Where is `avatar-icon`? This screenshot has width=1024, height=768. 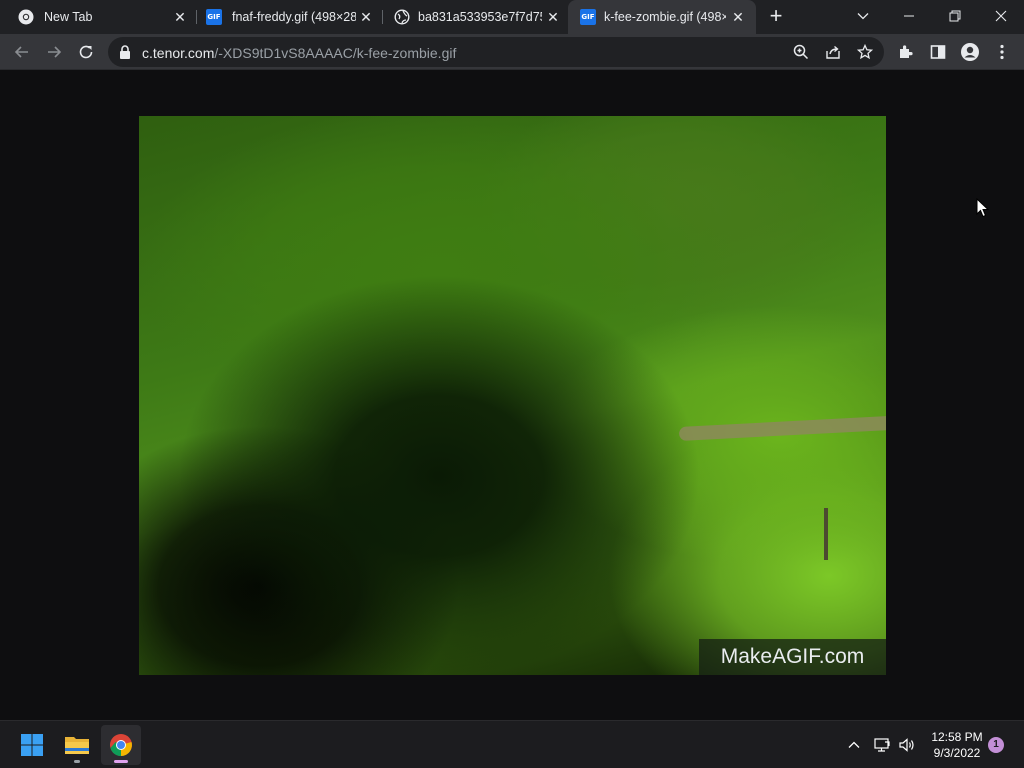 avatar-icon is located at coordinates (970, 52).